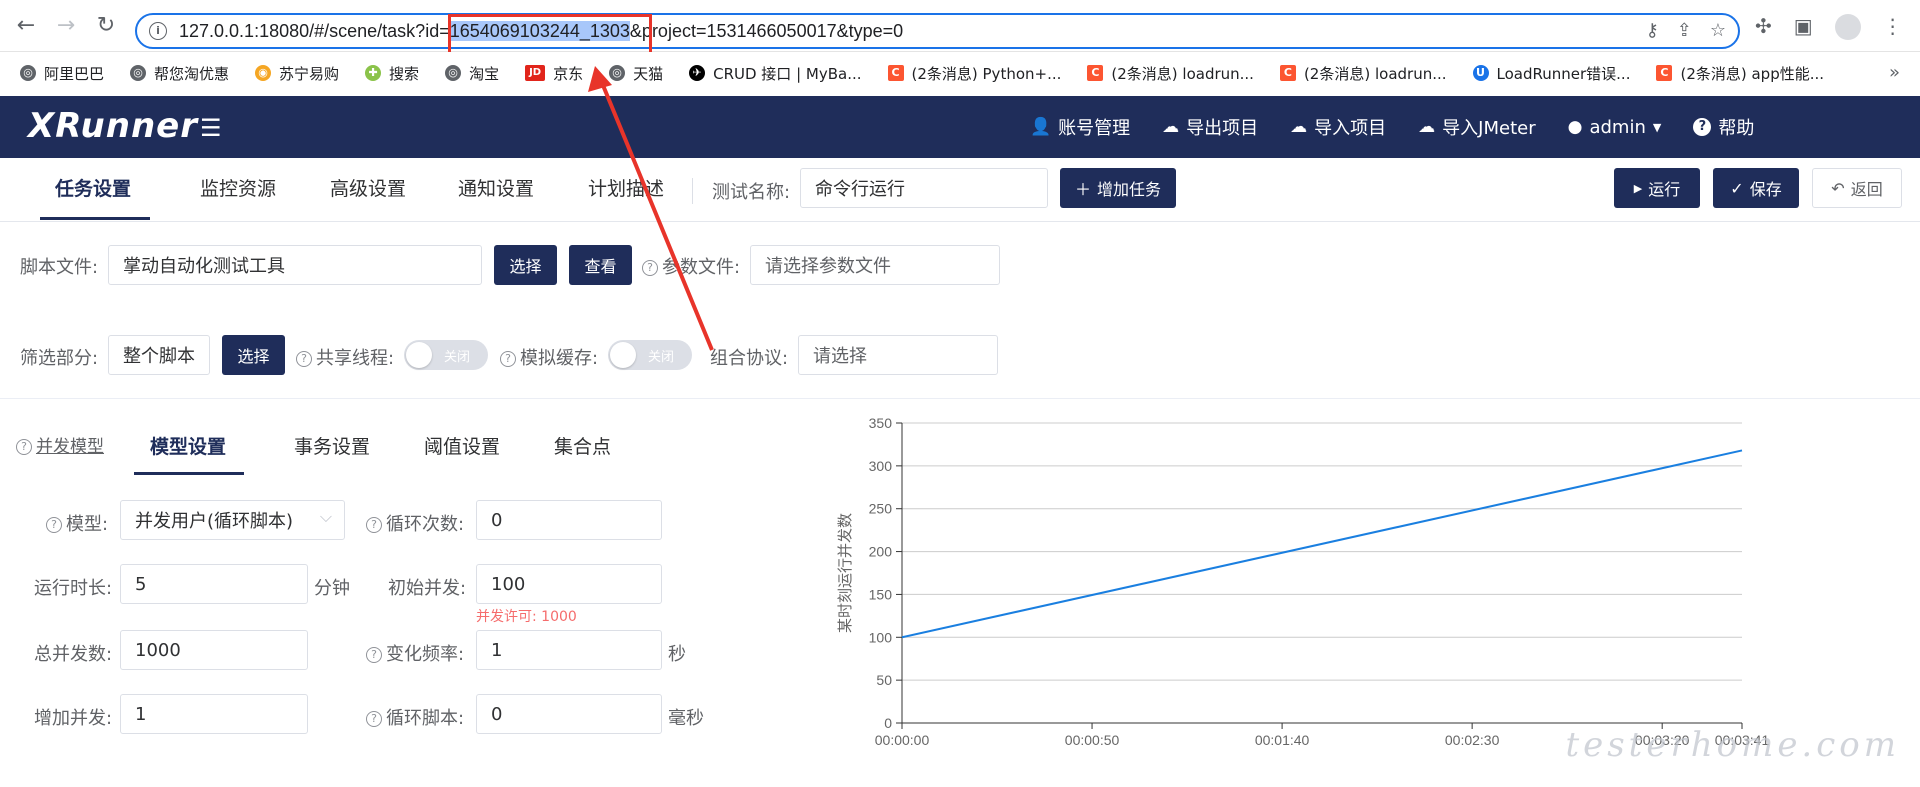 Image resolution: width=1920 pixels, height=787 pixels. What do you see at coordinates (650, 355) in the screenshot?
I see `sim-cache-toggle: 关闭` at bounding box center [650, 355].